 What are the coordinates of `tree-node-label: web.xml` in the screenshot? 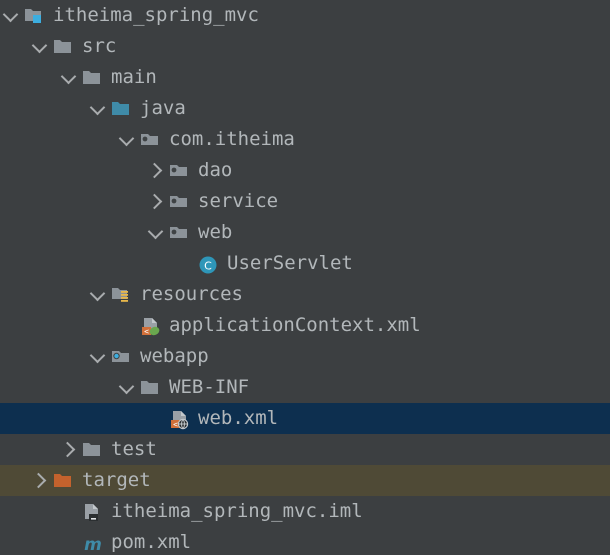 It's located at (238, 418).